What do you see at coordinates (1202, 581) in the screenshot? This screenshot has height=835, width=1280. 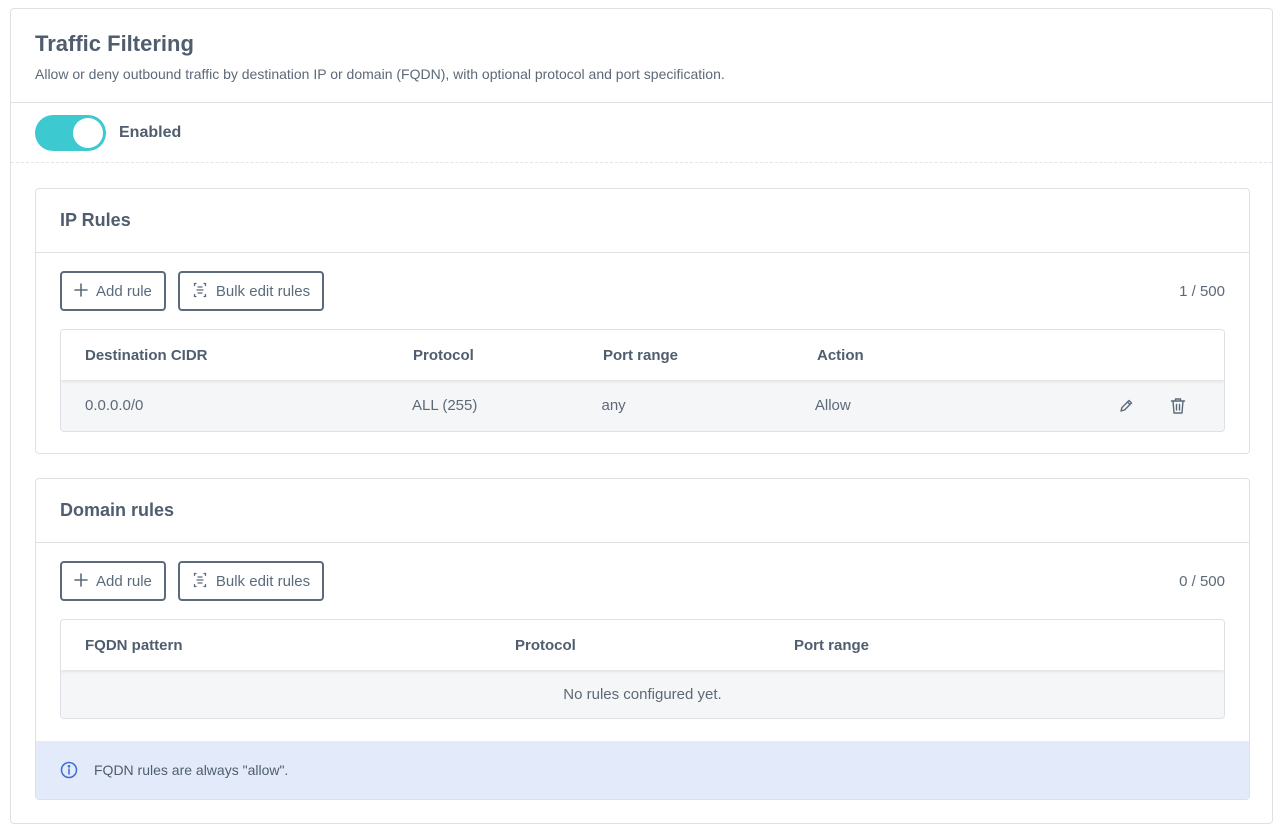 I see `domain-rules-count: 0 / 500` at bounding box center [1202, 581].